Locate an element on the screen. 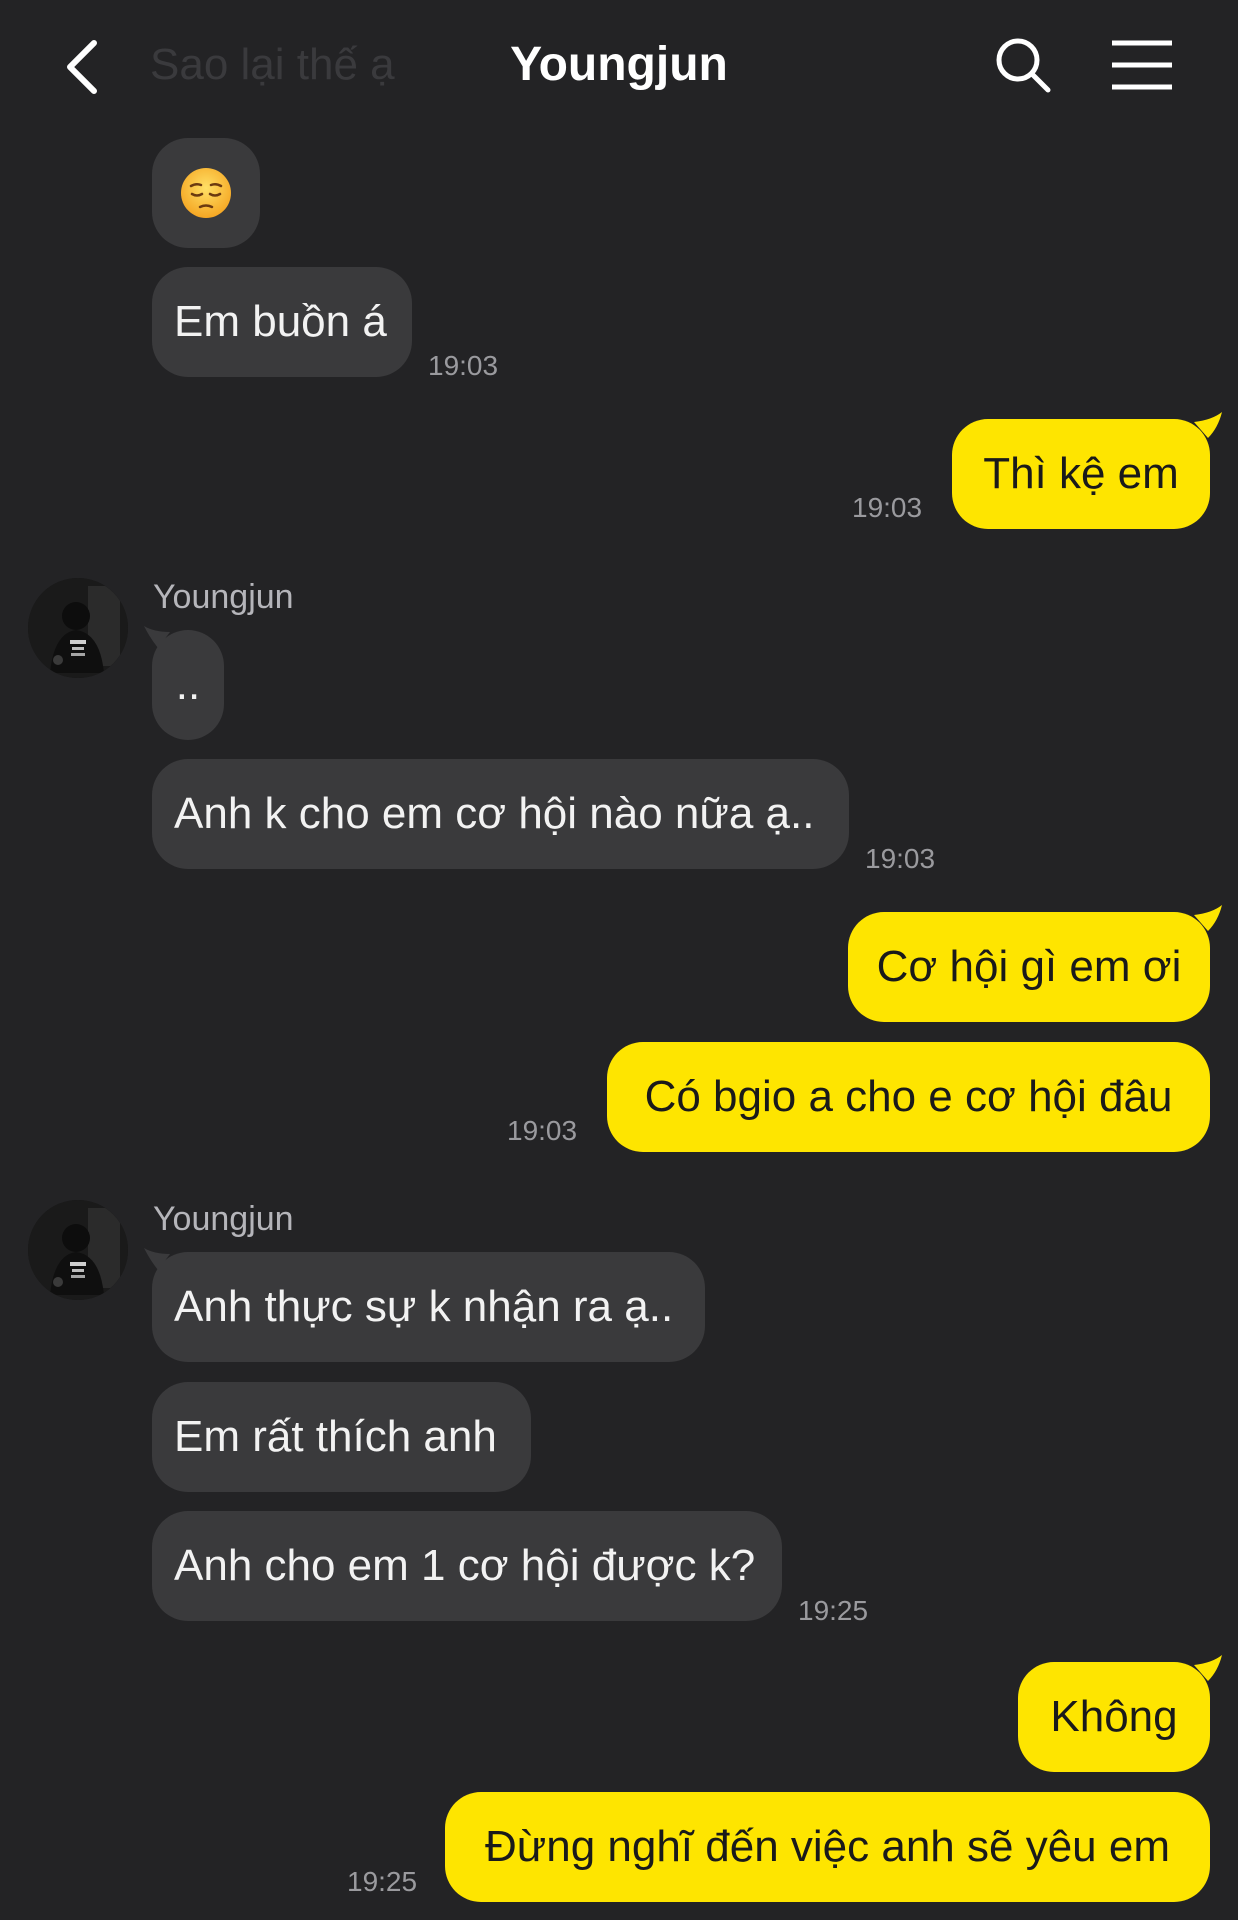 The image size is (1238, 1920). chevron-left-icon is located at coordinates (82, 67).